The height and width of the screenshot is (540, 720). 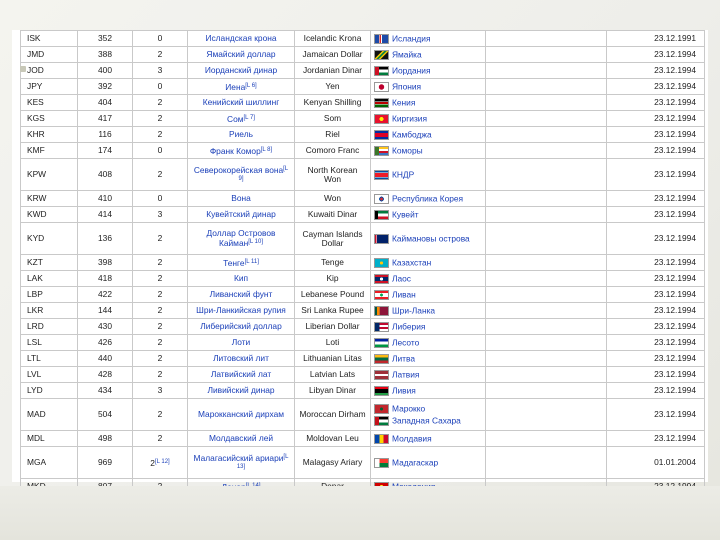 I want to click on currency-name-link: Иорданский динар, so click(x=241, y=70).